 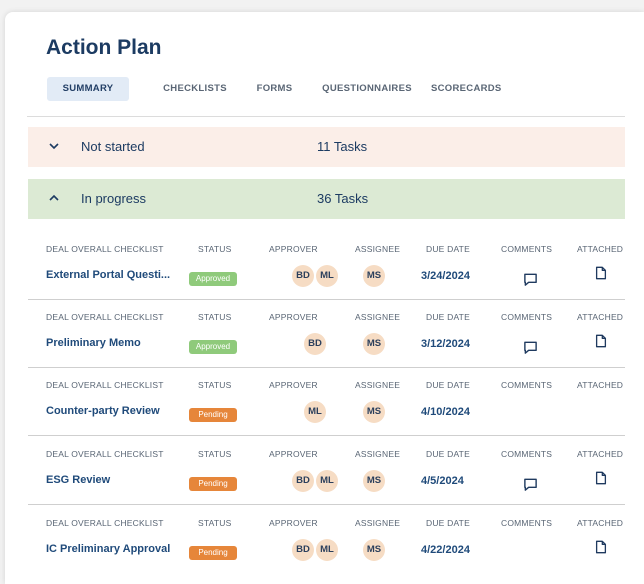 I want to click on task-name-link: Preliminary Memo, so click(x=93, y=343).